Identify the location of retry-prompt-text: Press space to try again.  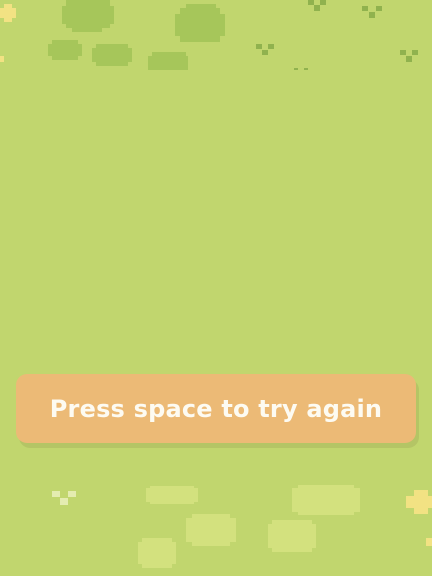
(216, 408).